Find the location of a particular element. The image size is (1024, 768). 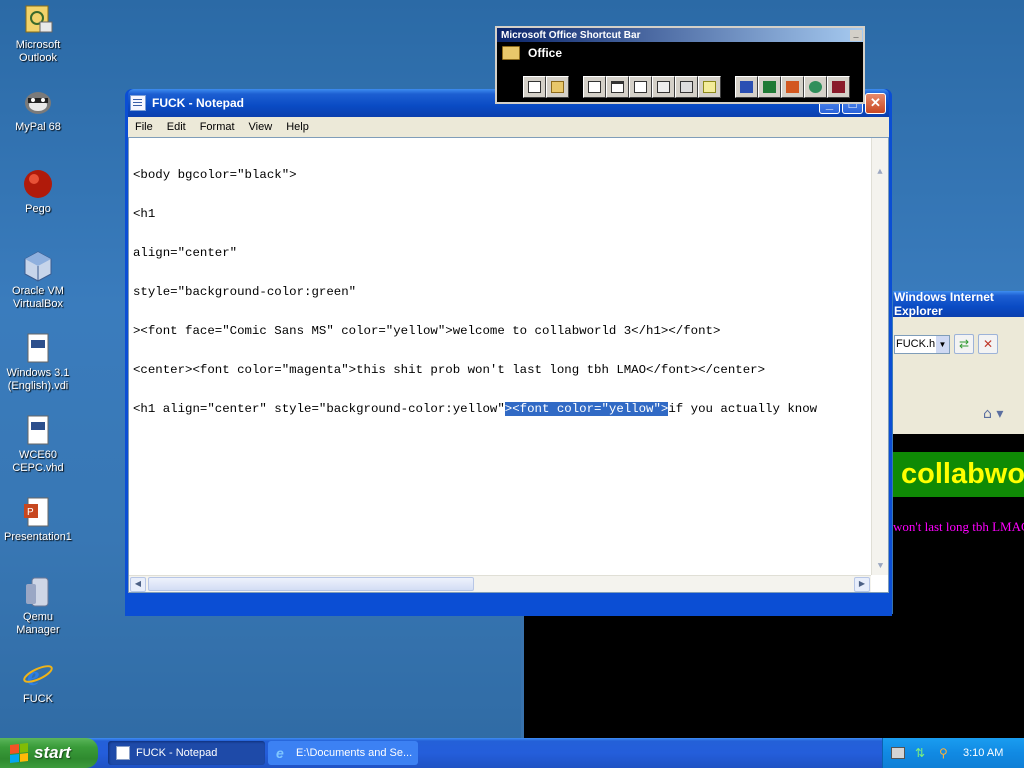

desktop-icon-pego: Pego is located at coordinates (38, 192).